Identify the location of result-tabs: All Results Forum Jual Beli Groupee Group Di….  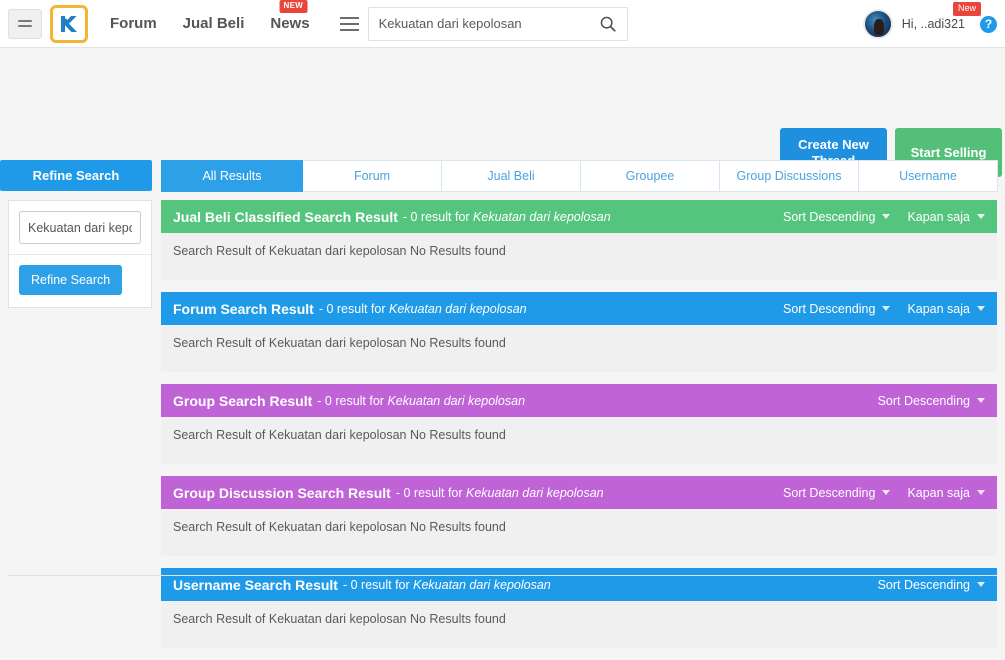
(579, 176).